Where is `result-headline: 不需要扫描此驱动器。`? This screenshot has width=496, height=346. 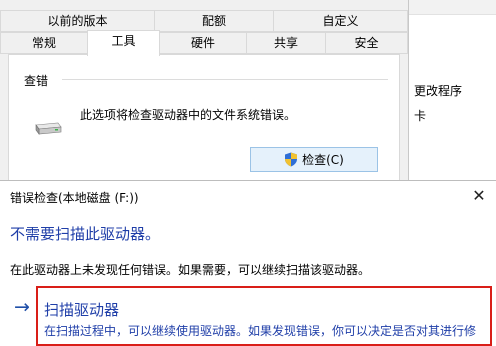 result-headline: 不需要扫描此驱动器。 is located at coordinates (85, 234).